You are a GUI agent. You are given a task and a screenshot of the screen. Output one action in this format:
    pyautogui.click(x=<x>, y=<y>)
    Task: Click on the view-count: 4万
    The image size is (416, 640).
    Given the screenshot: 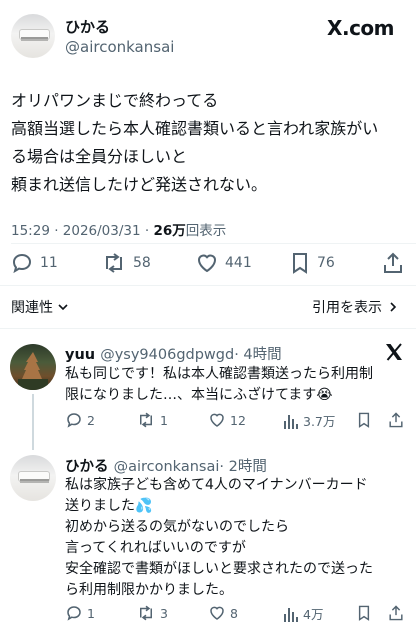 What is the action you would take?
    pyautogui.click(x=313, y=614)
    